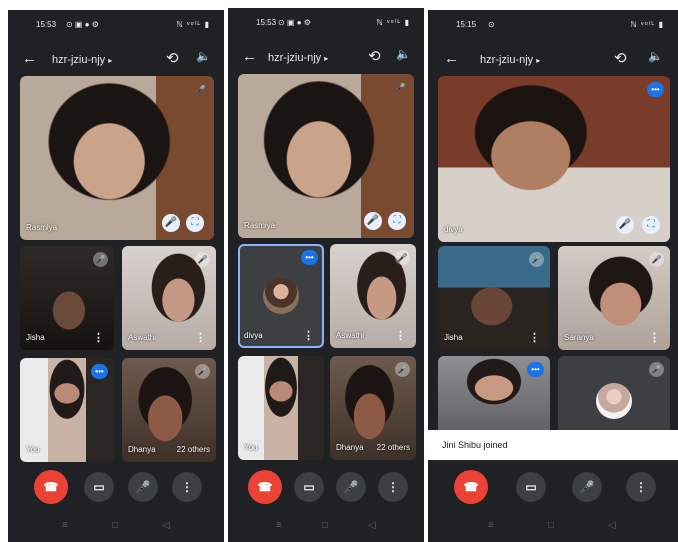 Image resolution: width=678 pixels, height=542 pixels. I want to click on participant-tile-you: You, so click(281, 408).